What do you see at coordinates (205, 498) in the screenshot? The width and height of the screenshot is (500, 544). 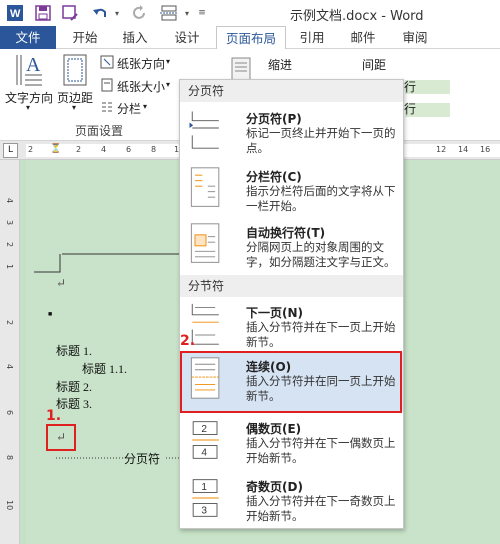 I see `odd-page-icon: 13` at bounding box center [205, 498].